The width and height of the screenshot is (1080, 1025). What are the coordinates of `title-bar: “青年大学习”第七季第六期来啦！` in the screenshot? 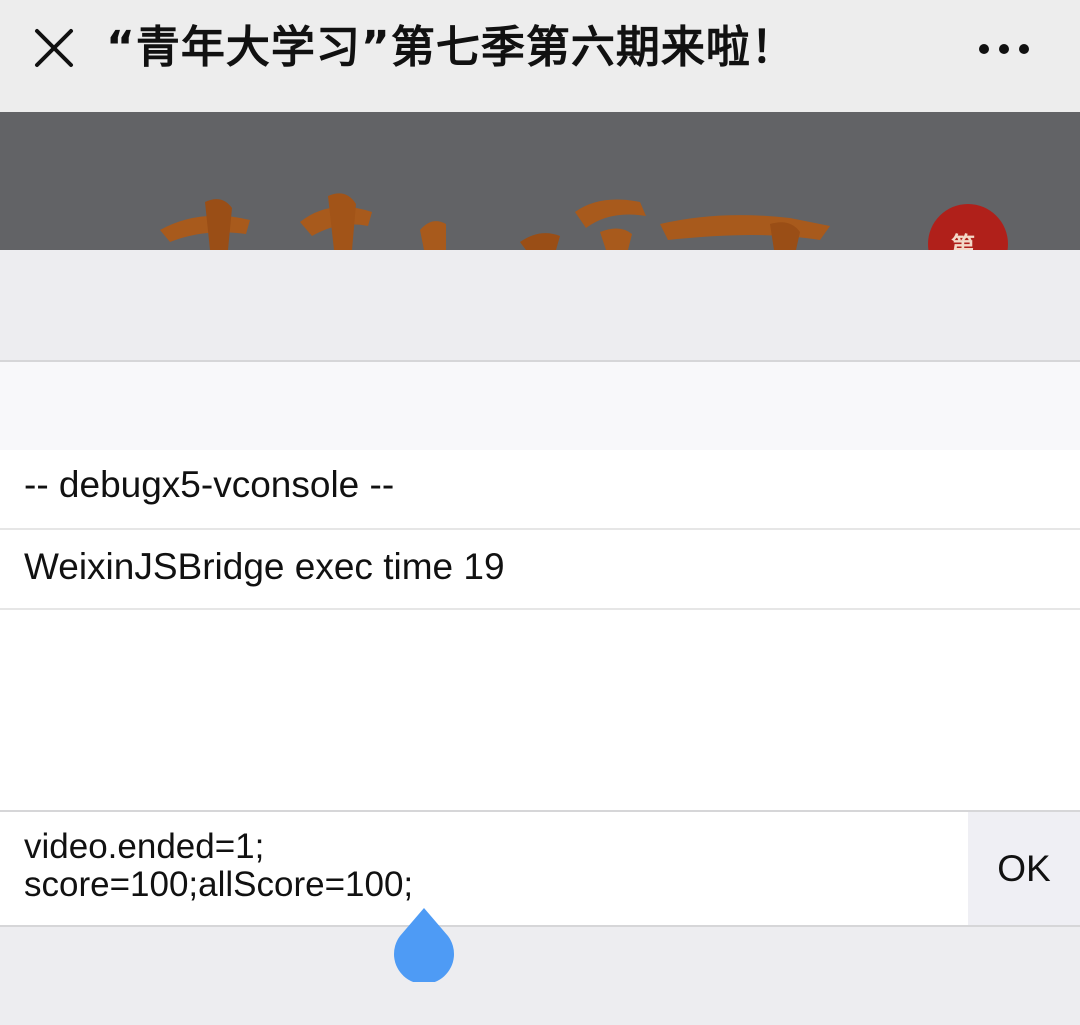 It's located at (540, 56).